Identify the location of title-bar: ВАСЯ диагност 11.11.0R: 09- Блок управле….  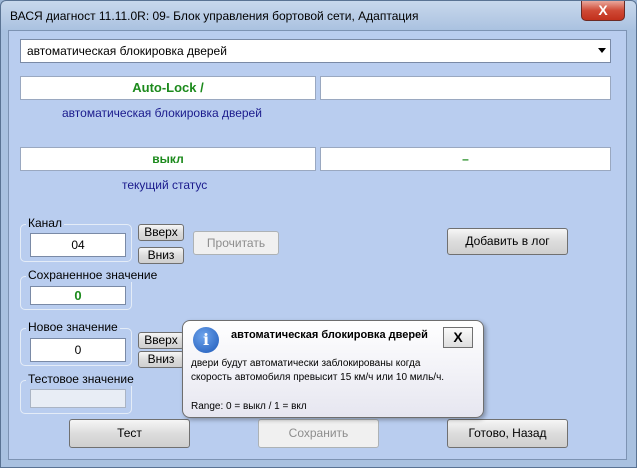
(318, 16).